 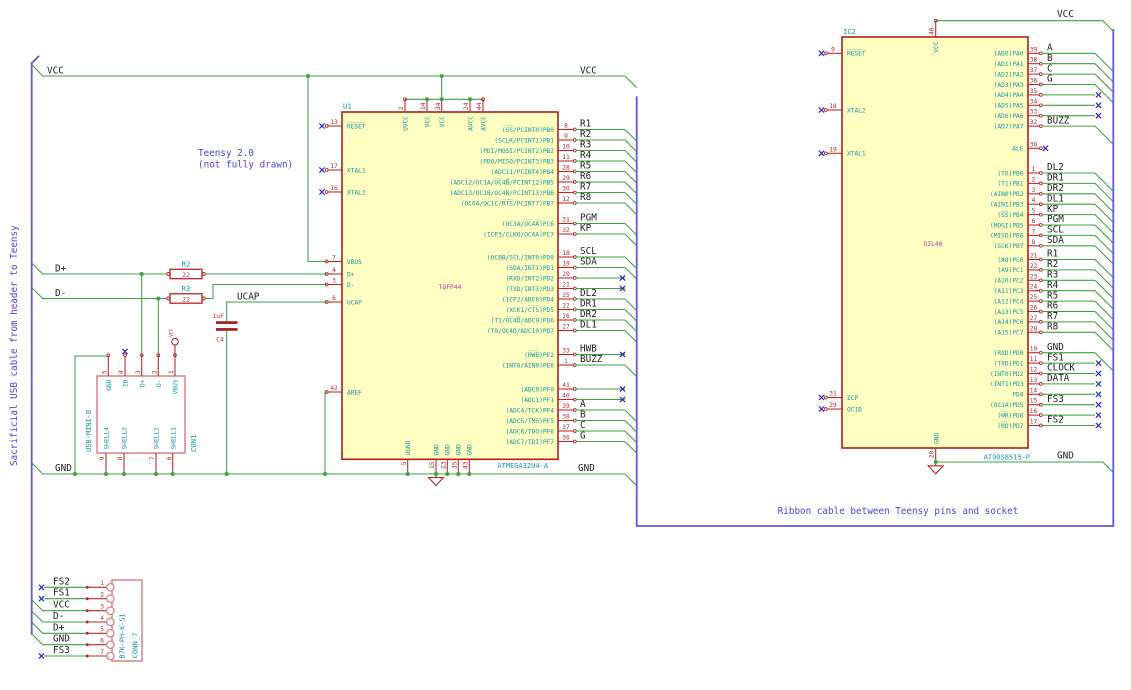 What do you see at coordinates (1052, 295) in the screenshot?
I see `svg-text: R5` at bounding box center [1052, 295].